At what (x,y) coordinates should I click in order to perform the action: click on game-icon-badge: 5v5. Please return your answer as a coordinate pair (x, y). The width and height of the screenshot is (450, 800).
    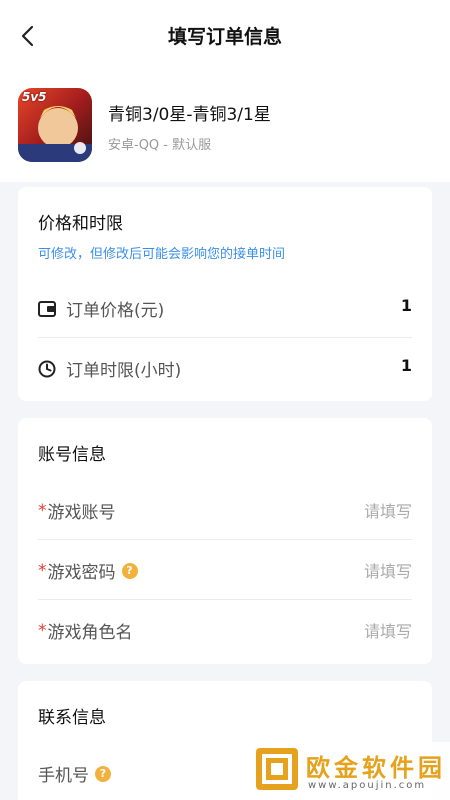
    Looking at the image, I should click on (34, 97).